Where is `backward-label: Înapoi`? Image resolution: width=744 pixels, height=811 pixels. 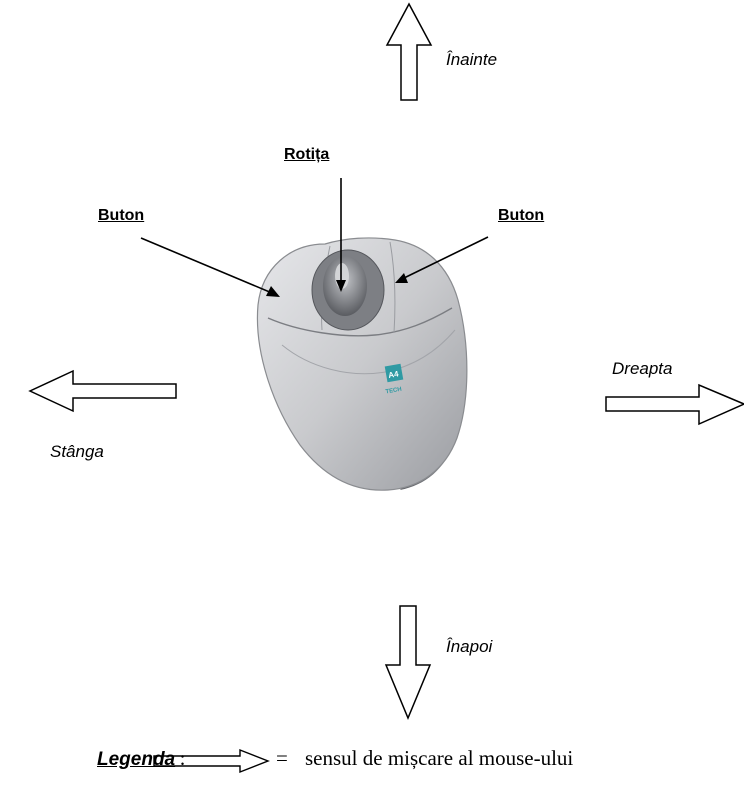 backward-label: Înapoi is located at coordinates (469, 646).